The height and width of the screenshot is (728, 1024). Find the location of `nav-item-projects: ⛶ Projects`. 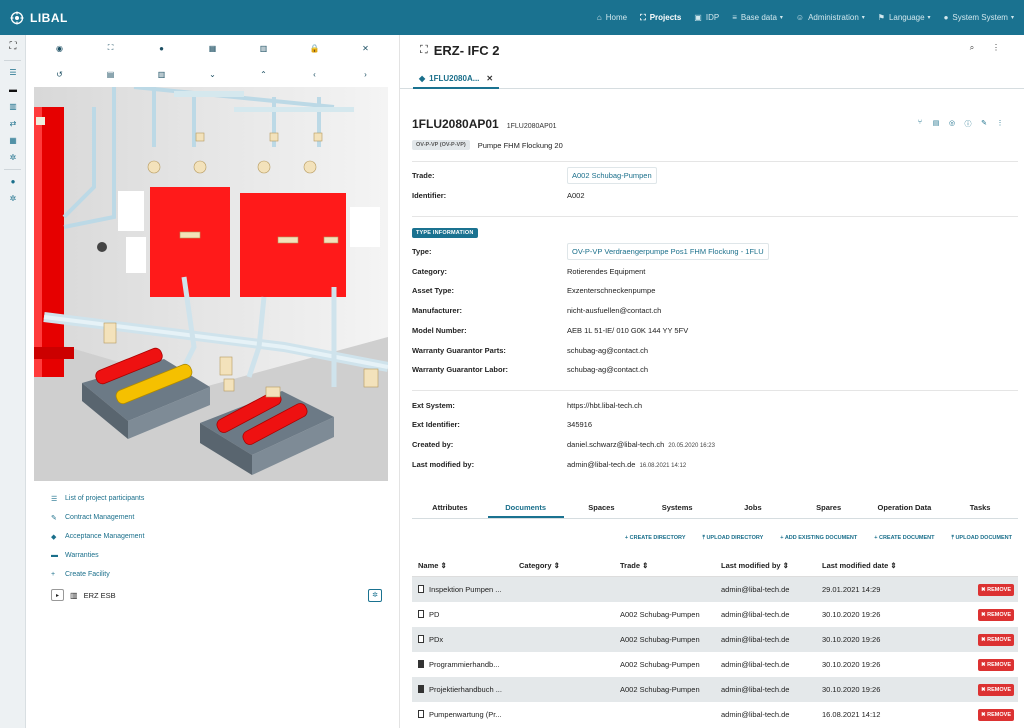

nav-item-projects: ⛶ Projects is located at coordinates (660, 18).